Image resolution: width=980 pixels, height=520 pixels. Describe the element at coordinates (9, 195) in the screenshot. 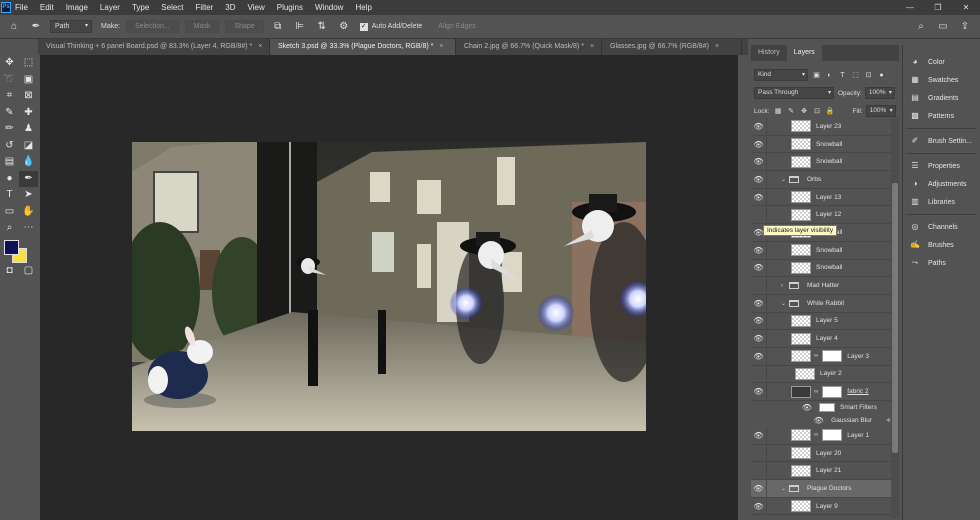

I see `type-tool-icon: T` at that location.